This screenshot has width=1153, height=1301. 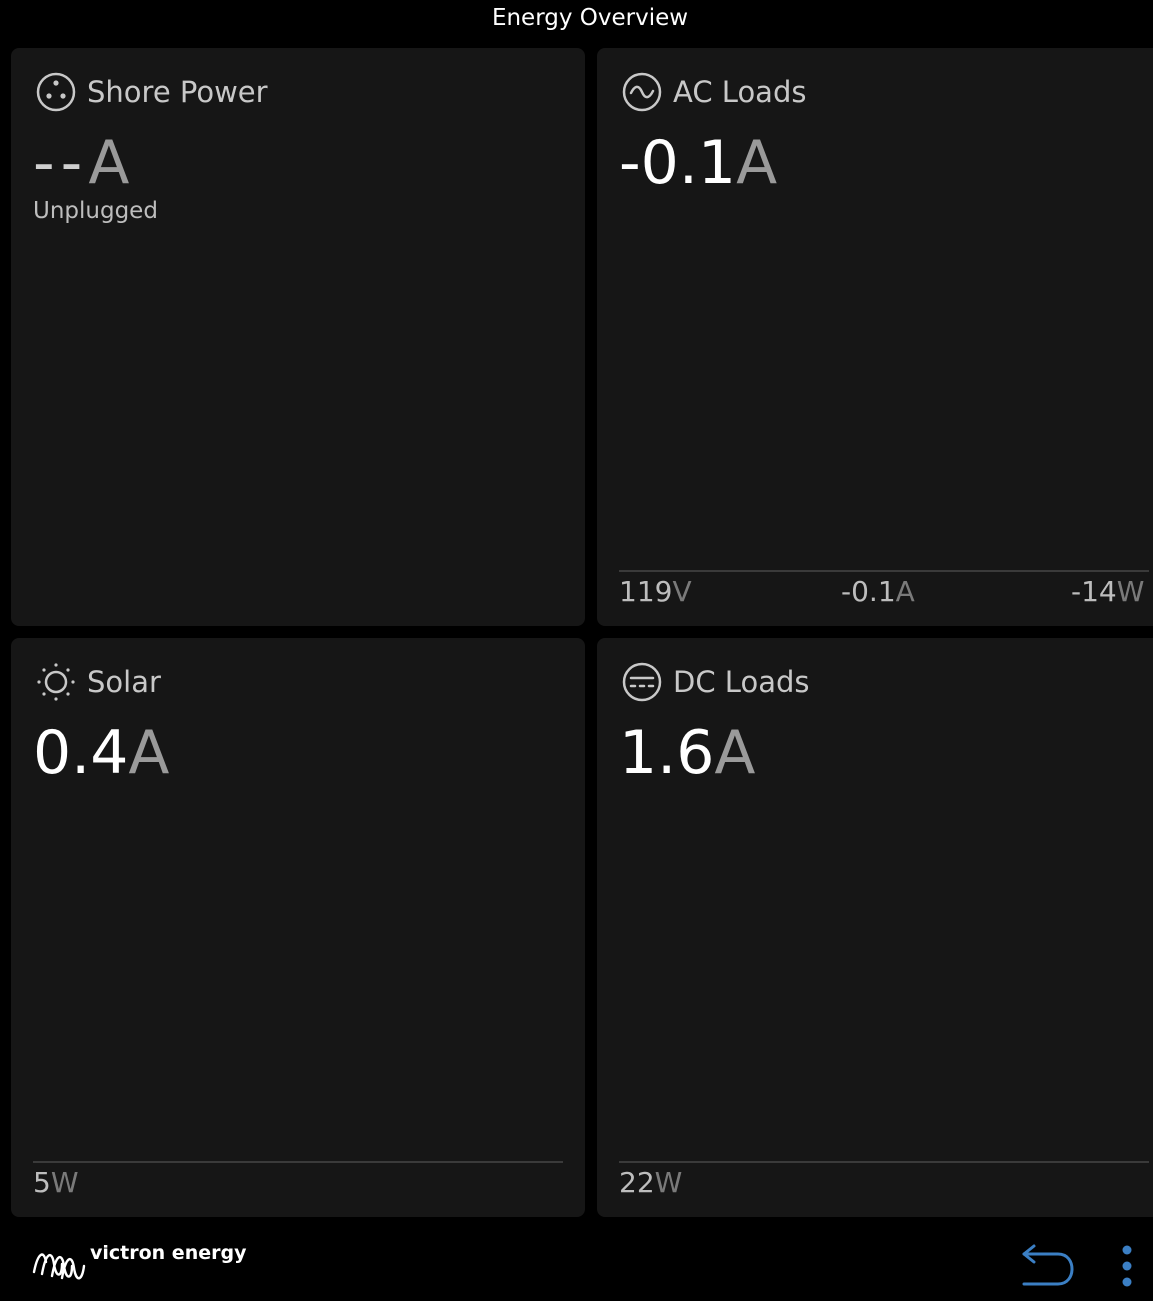 I want to click on tile-solar-title: Solar, so click(x=124, y=682).